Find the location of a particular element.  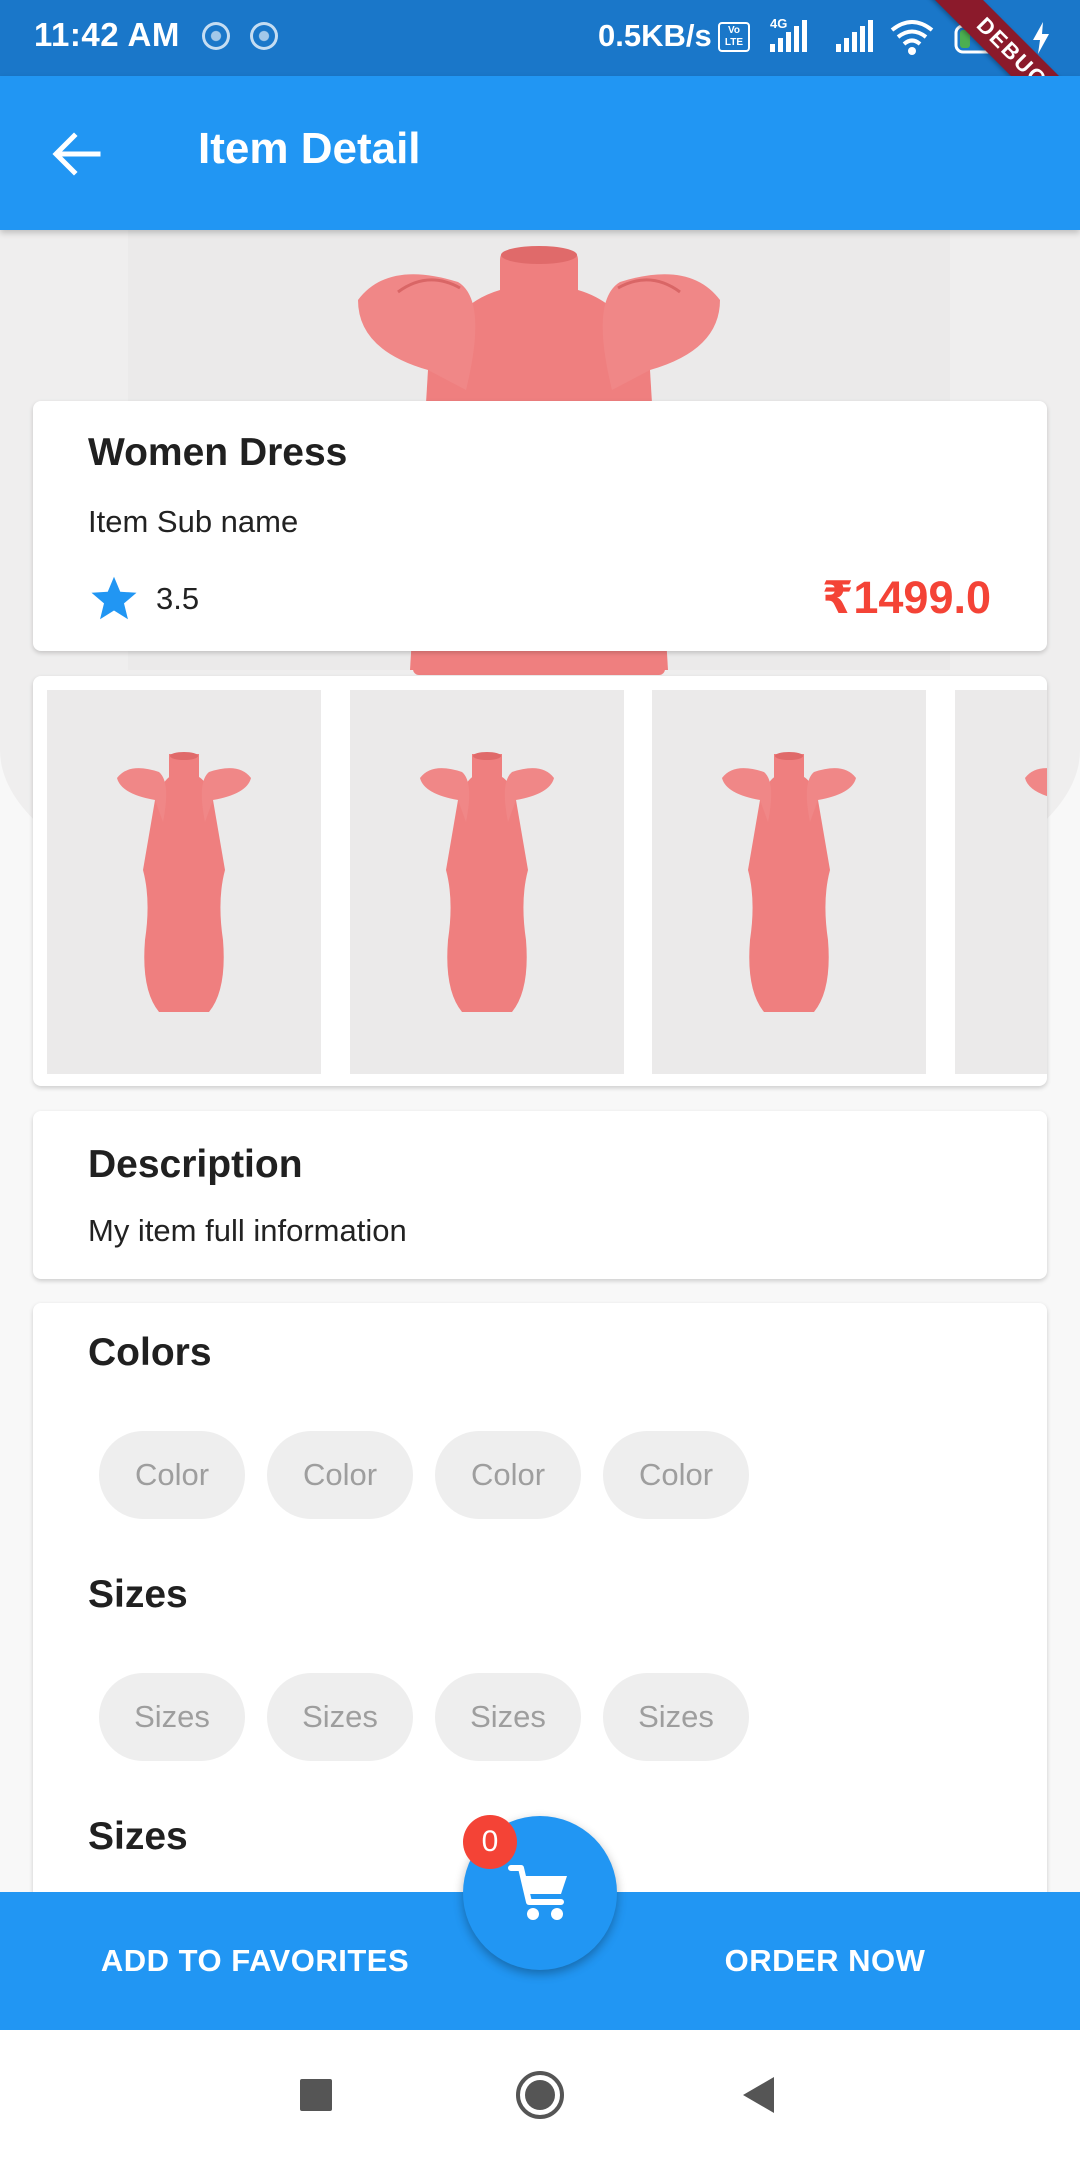

color-chips: Color Color Color Color is located at coordinates (424, 1475).